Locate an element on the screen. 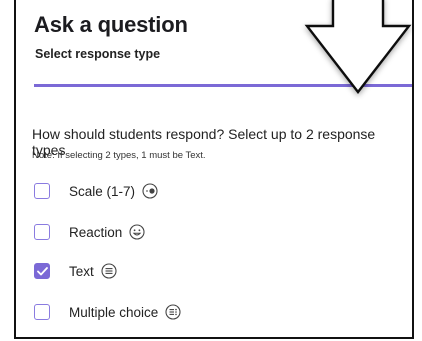 Image resolution: width=422 pixels, height=341 pixels. list-icon is located at coordinates (173, 312).